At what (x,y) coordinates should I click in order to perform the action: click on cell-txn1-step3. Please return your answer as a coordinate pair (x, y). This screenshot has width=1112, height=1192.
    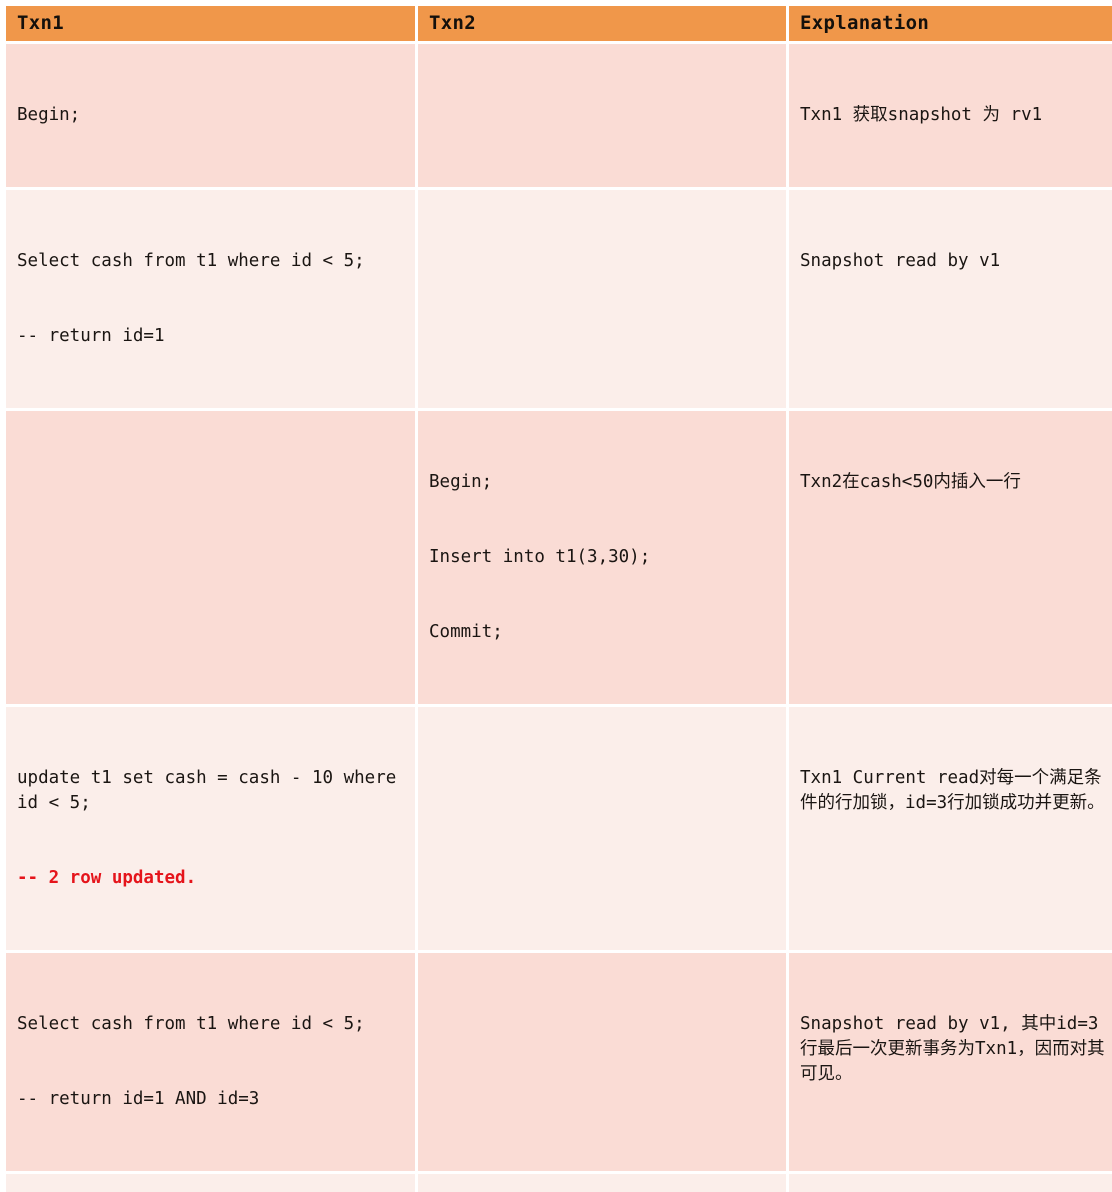
    Looking at the image, I should click on (210, 557).